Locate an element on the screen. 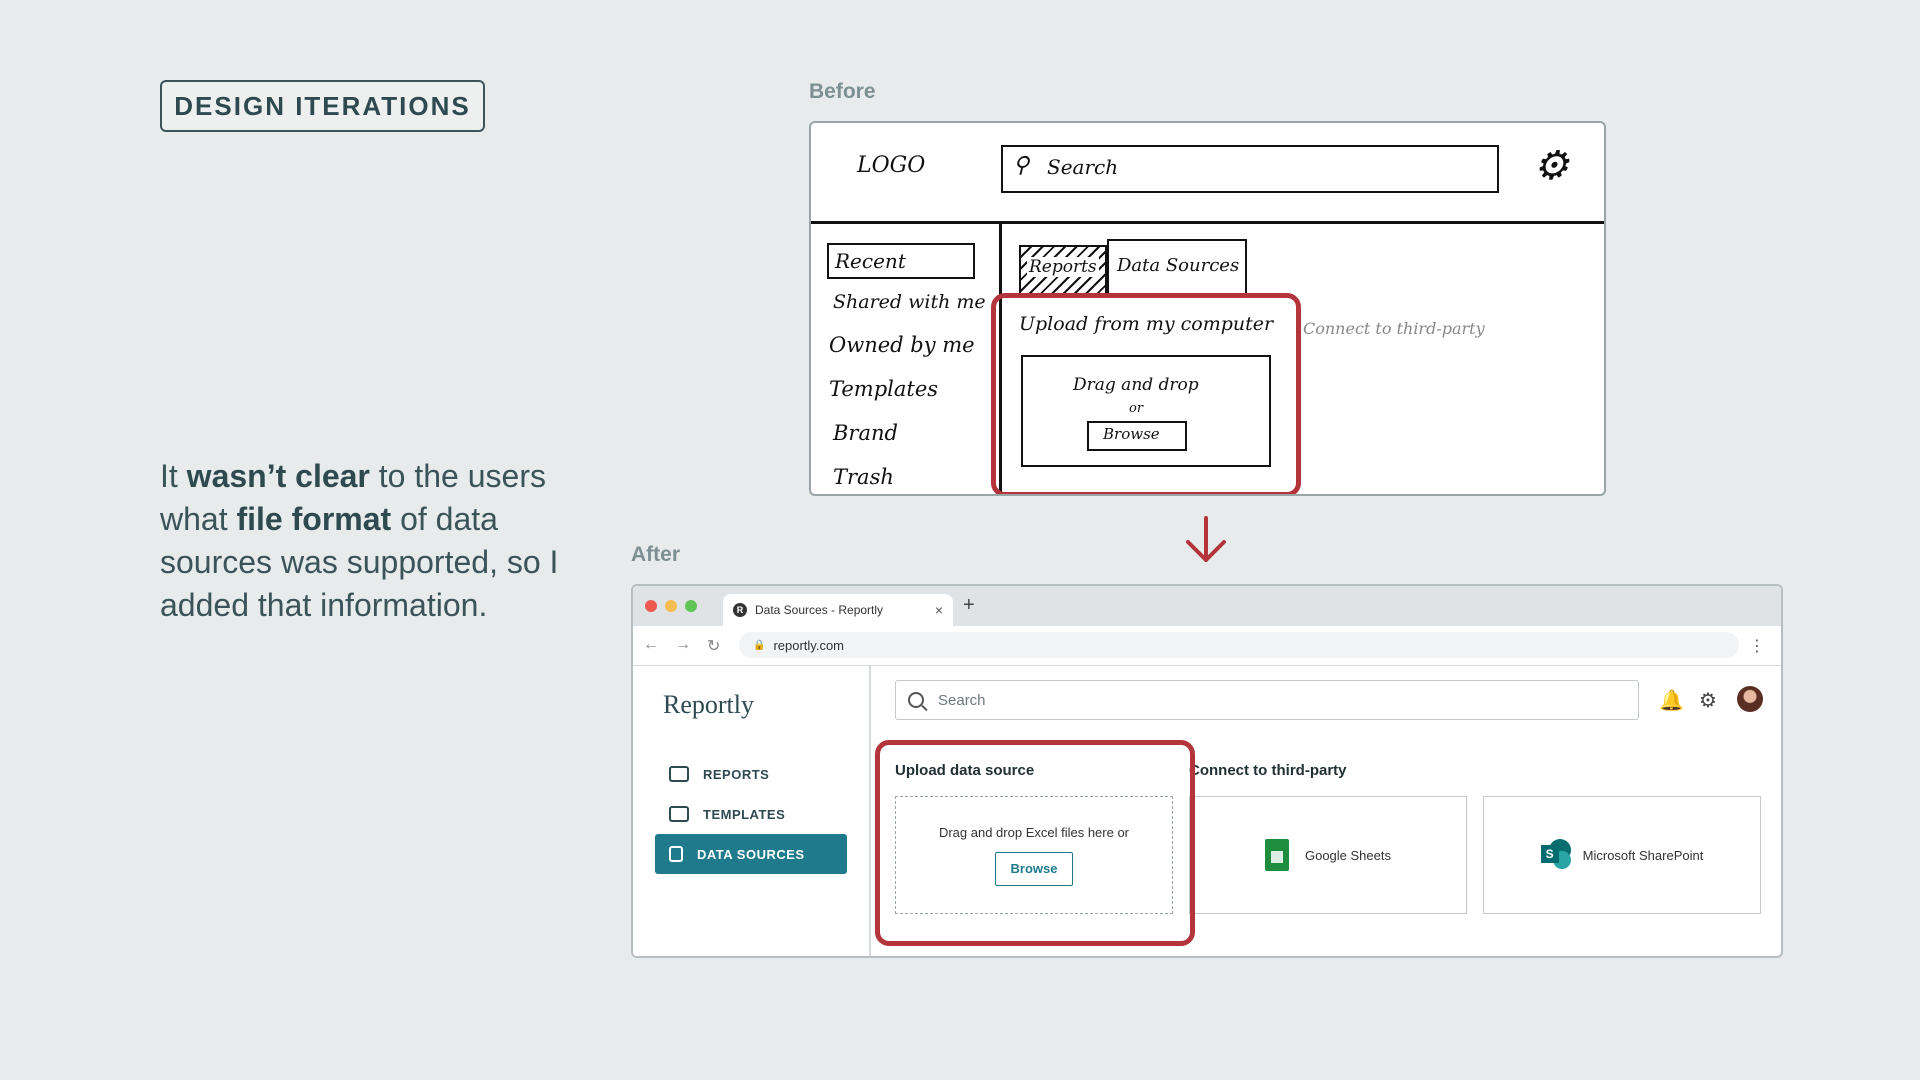 The image size is (1920, 1080). highlight-frame is located at coordinates (1035, 843).